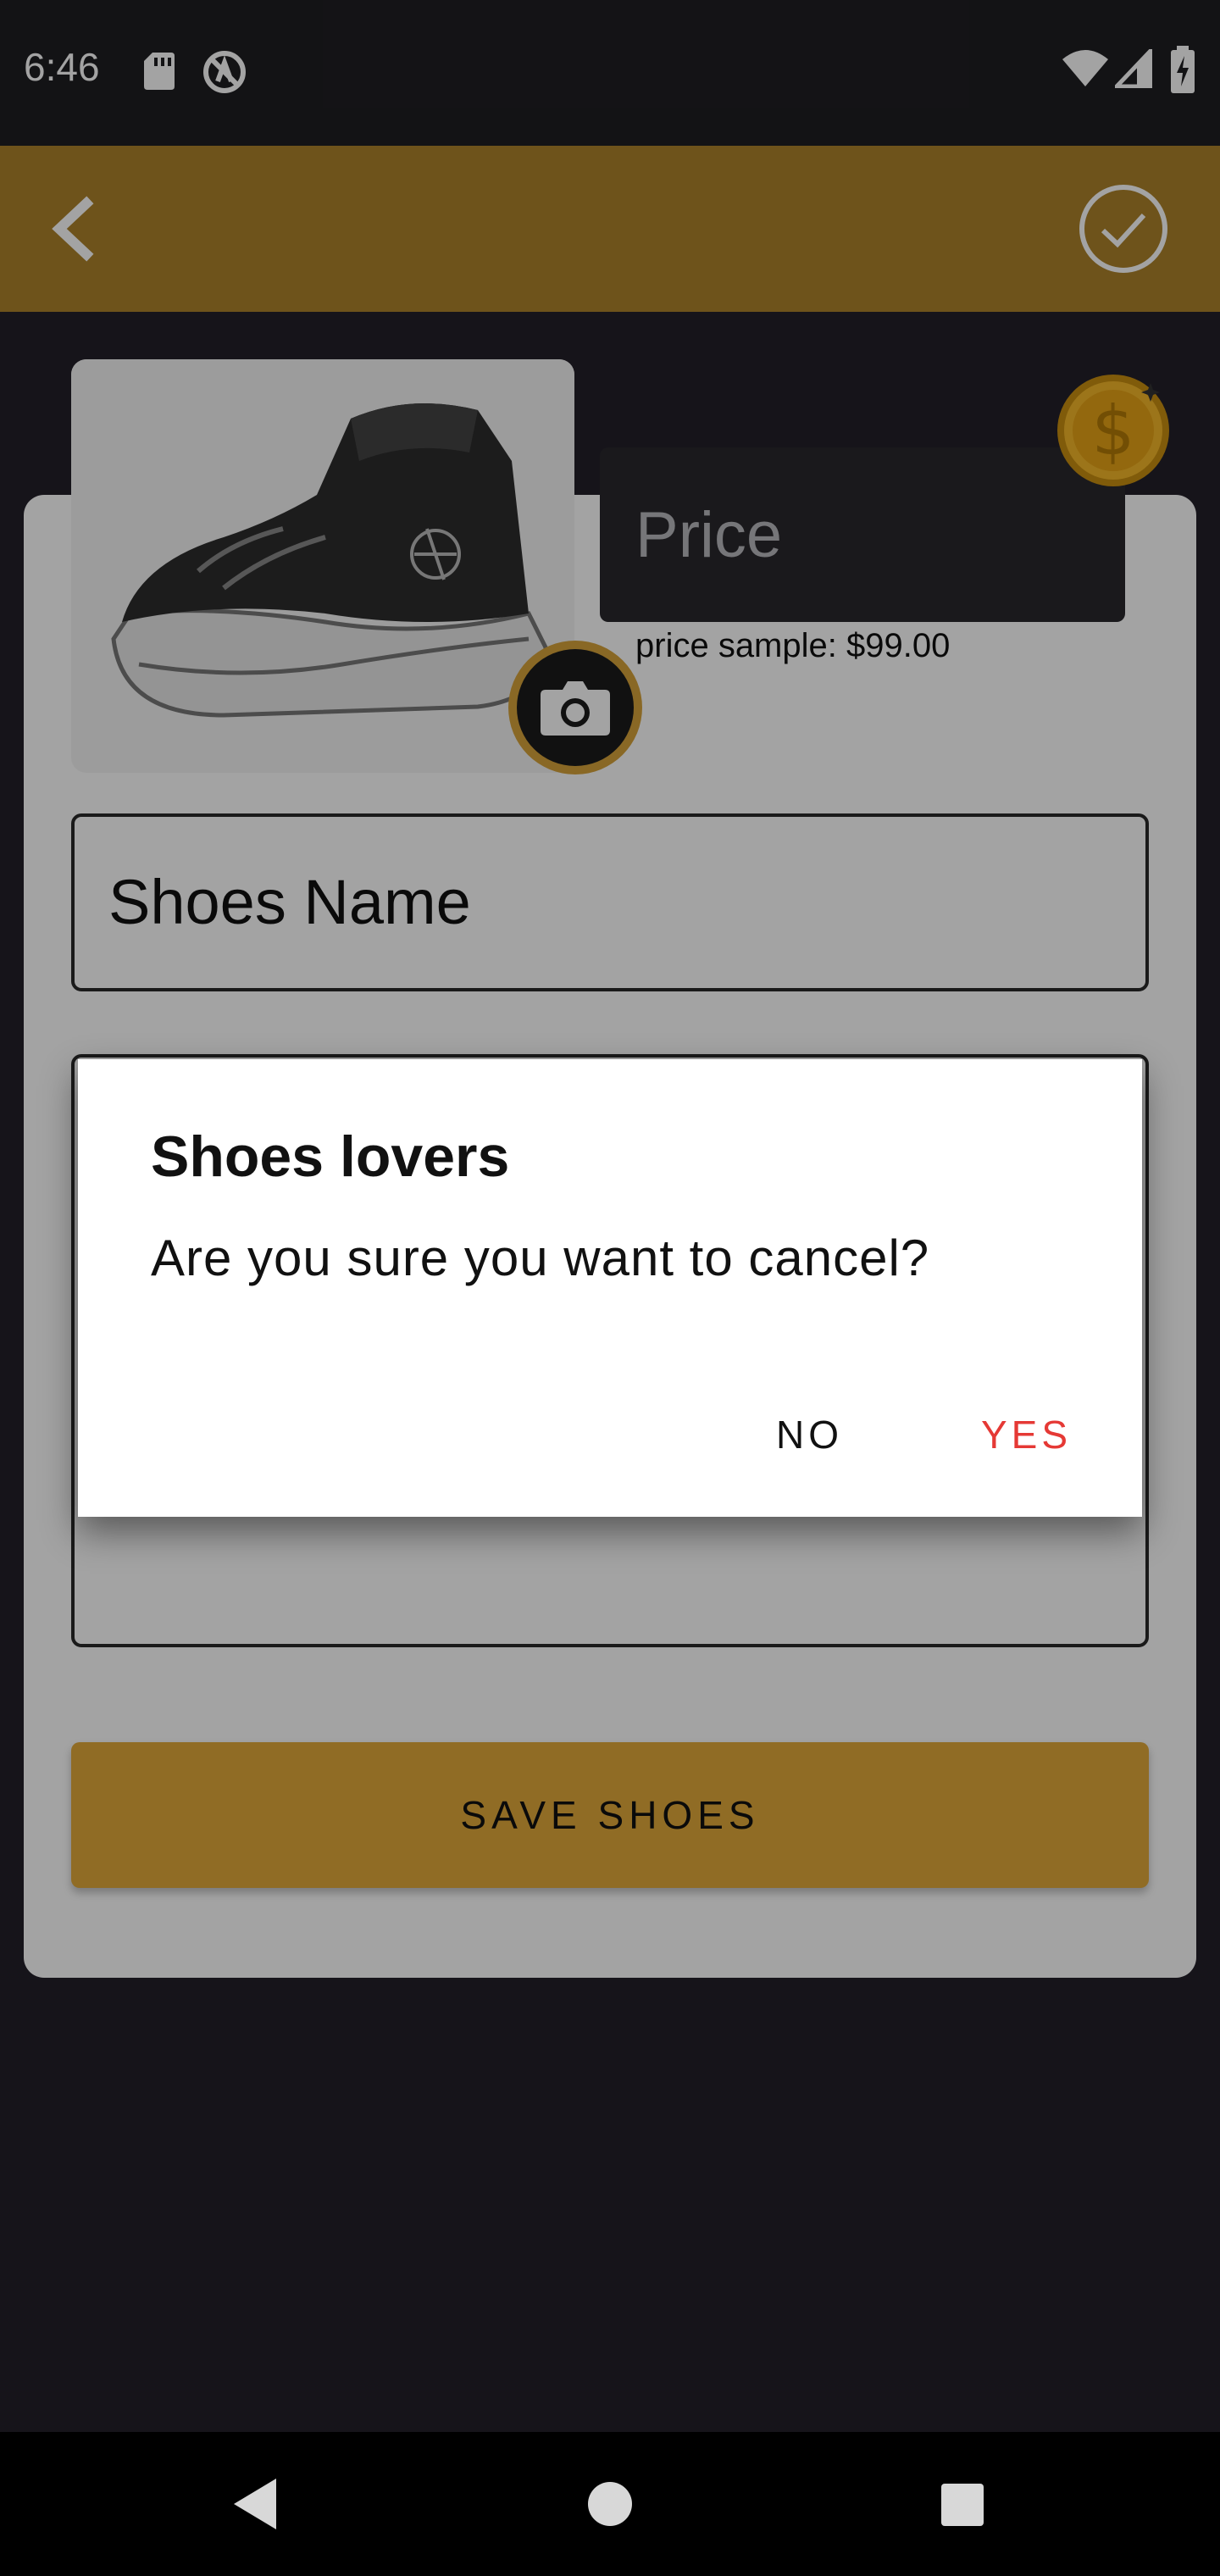  What do you see at coordinates (1026, 1434) in the screenshot?
I see `yes-button: YES` at bounding box center [1026, 1434].